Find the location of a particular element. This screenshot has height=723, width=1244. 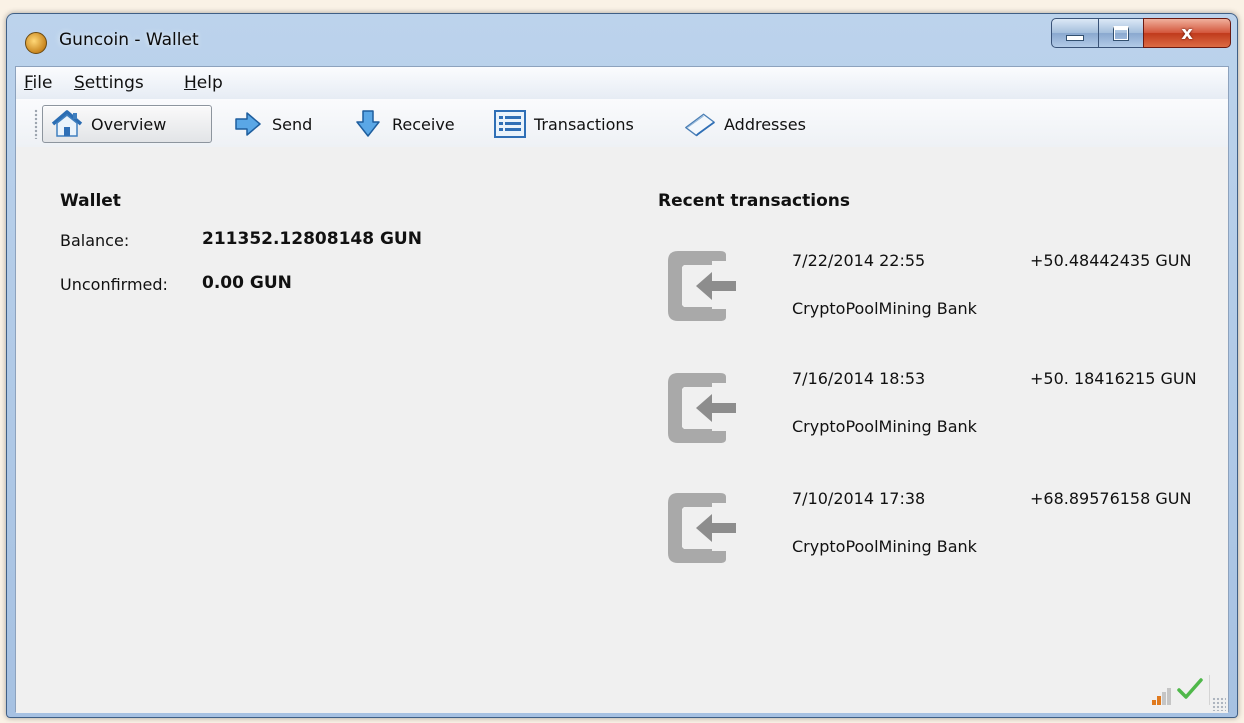

title-bar: Guncoin - Wallet x is located at coordinates (622, 40).